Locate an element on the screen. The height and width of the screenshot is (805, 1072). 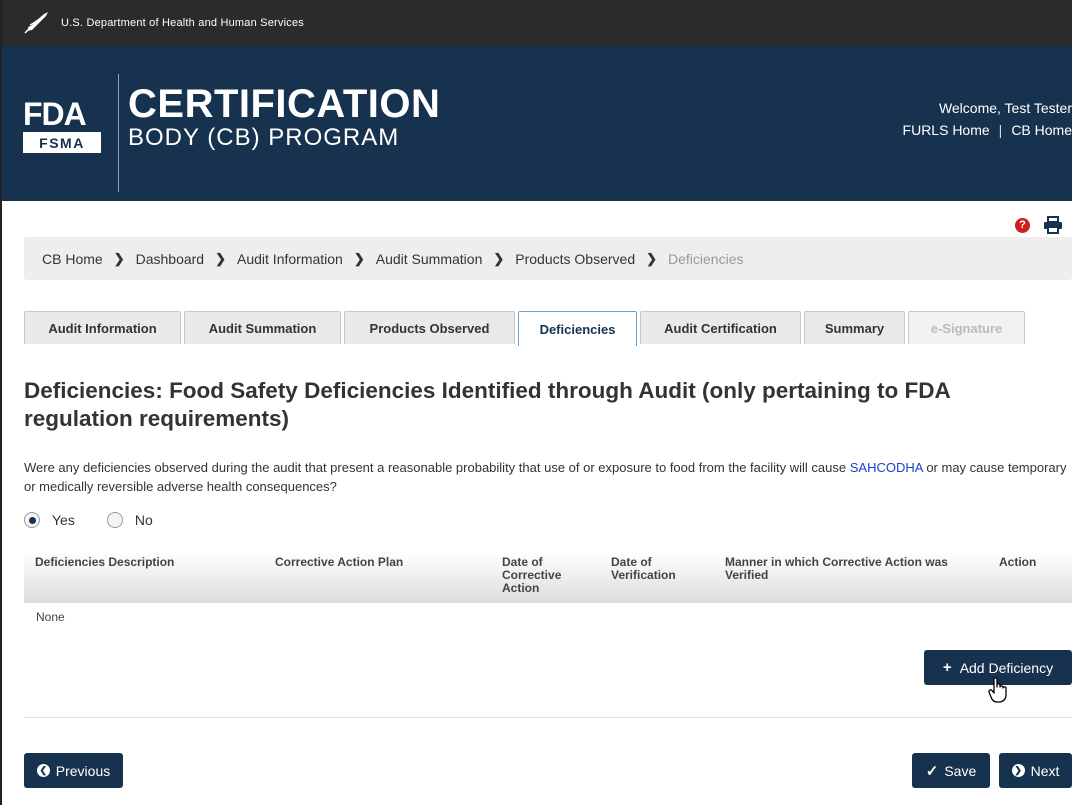
cb-home-link: CB Home is located at coordinates (1041, 130).